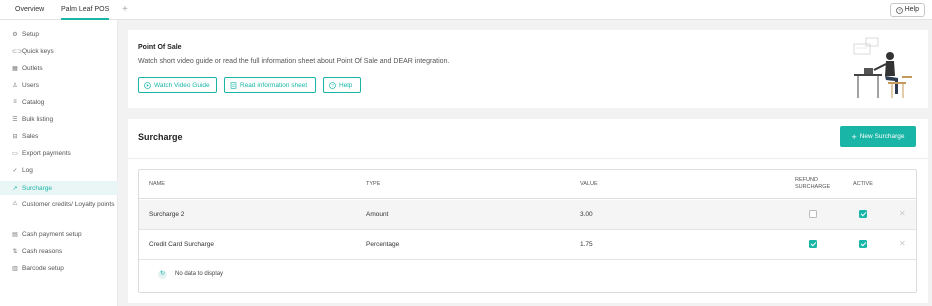 The width and height of the screenshot is (932, 306). I want to click on sidebar-item-customer-credits: ⚠ Customer credits/ Loyalty points, so click(59, 211).